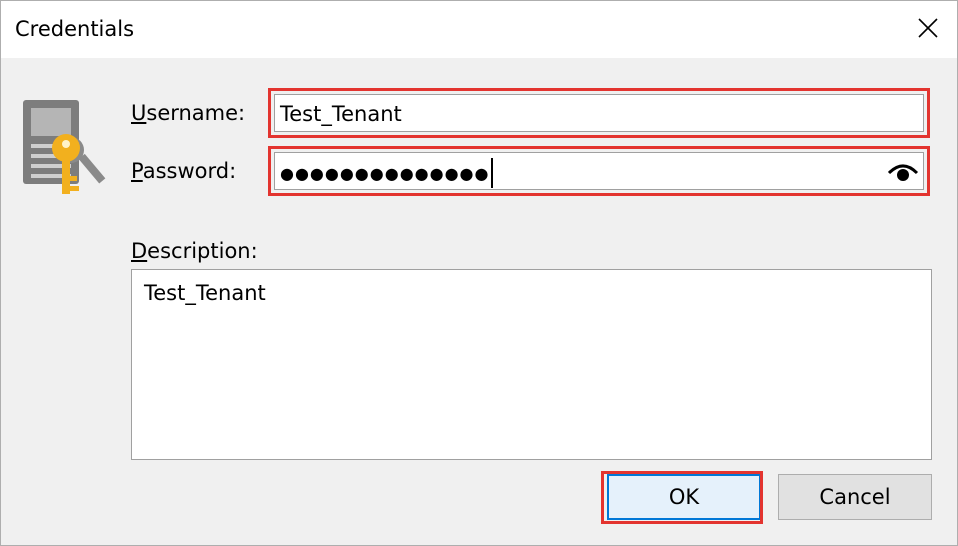 Image resolution: width=958 pixels, height=546 pixels. Describe the element at coordinates (75, 29) in the screenshot. I see `window-title: Credentials` at that location.